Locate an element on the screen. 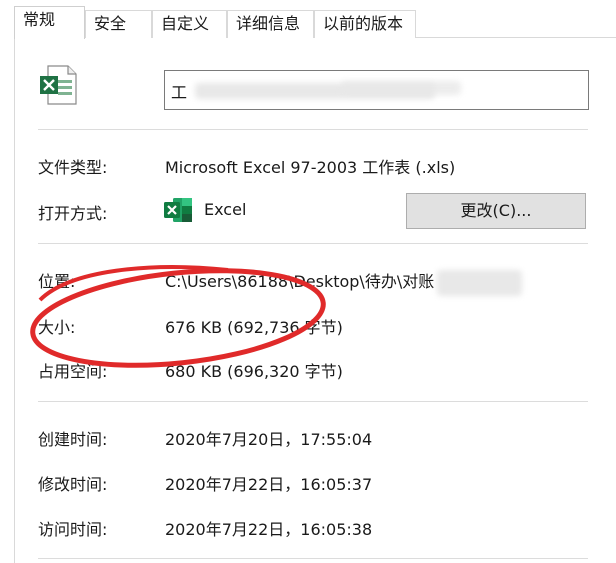 The width and height of the screenshot is (616, 563). excel-app-icon is located at coordinates (178, 210).